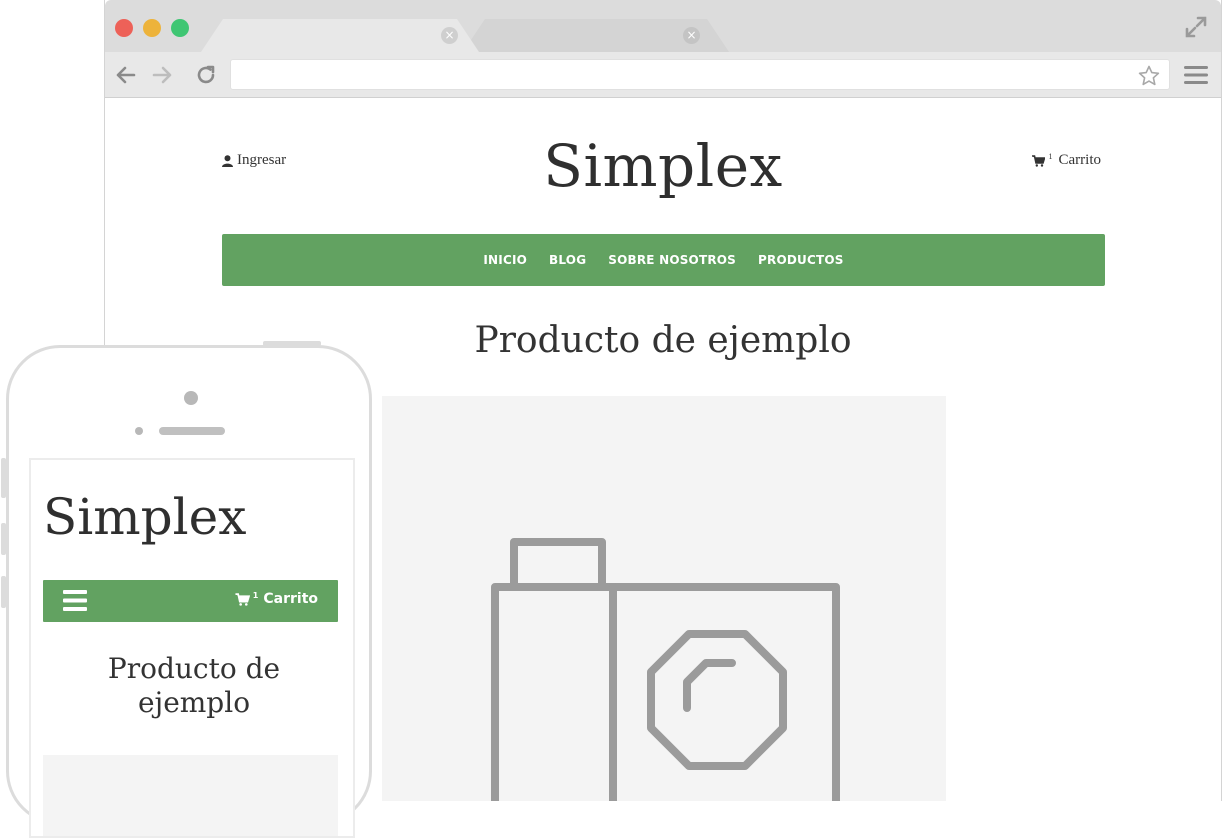 This screenshot has height=838, width=1224. What do you see at coordinates (672, 260) in the screenshot?
I see `nav-item-sobre-nosotros: SOBRE NOSOTROS` at bounding box center [672, 260].